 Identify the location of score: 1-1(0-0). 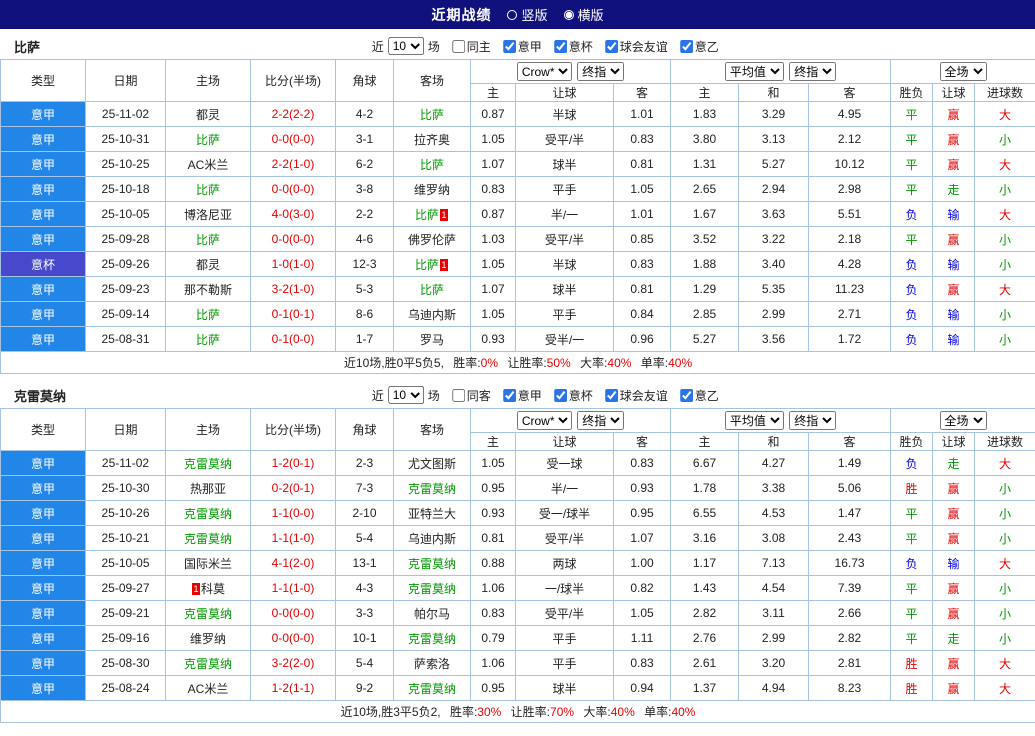
(293, 513).